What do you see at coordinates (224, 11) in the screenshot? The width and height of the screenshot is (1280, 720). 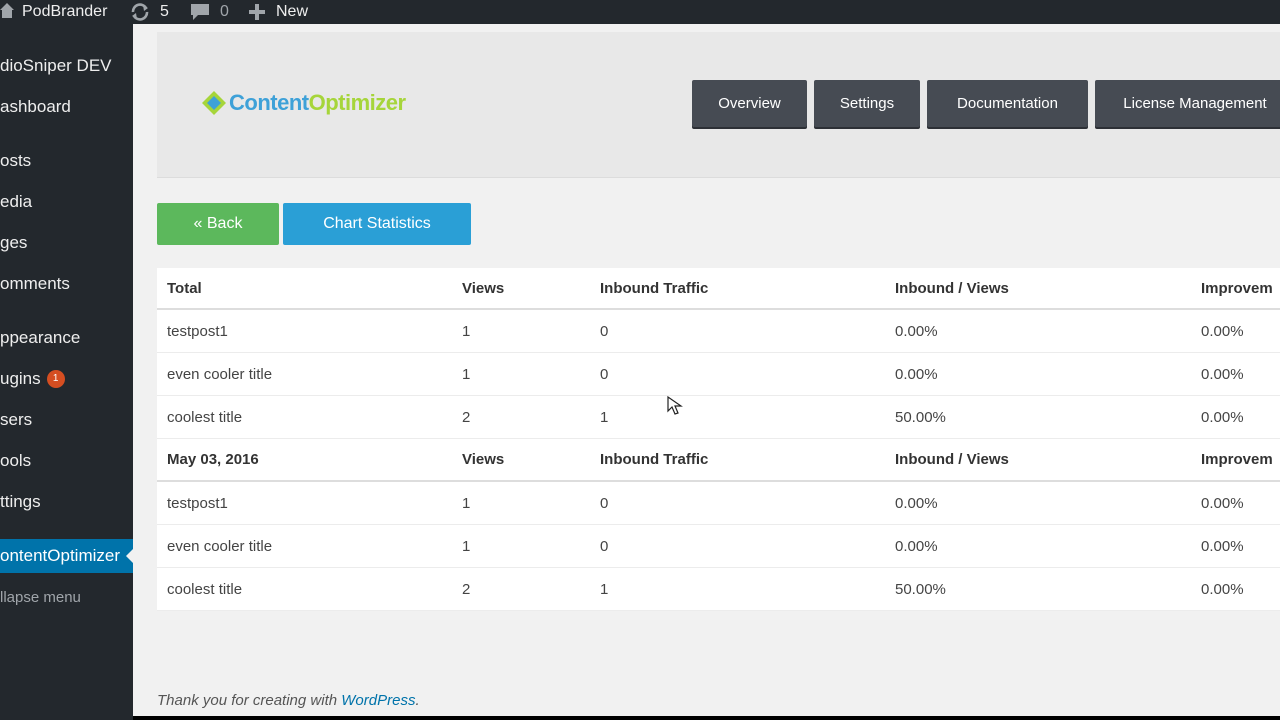 I see `comments-count: 0` at bounding box center [224, 11].